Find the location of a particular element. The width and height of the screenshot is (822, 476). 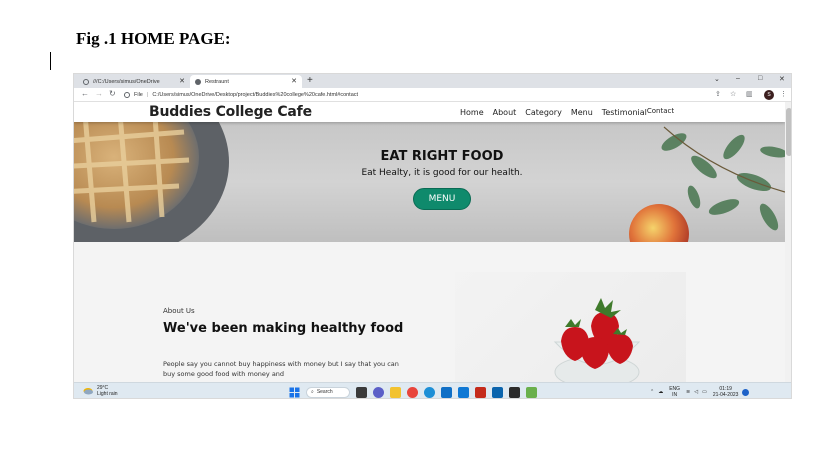

more-menu-icon: ⋮ is located at coordinates (783, 94).